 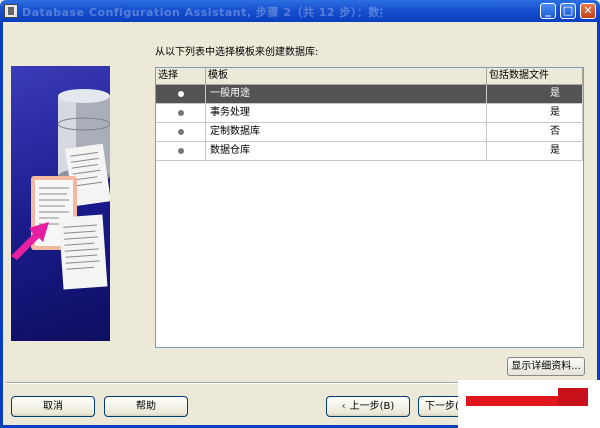 I want to click on template-name: 一般用途, so click(x=346, y=94).